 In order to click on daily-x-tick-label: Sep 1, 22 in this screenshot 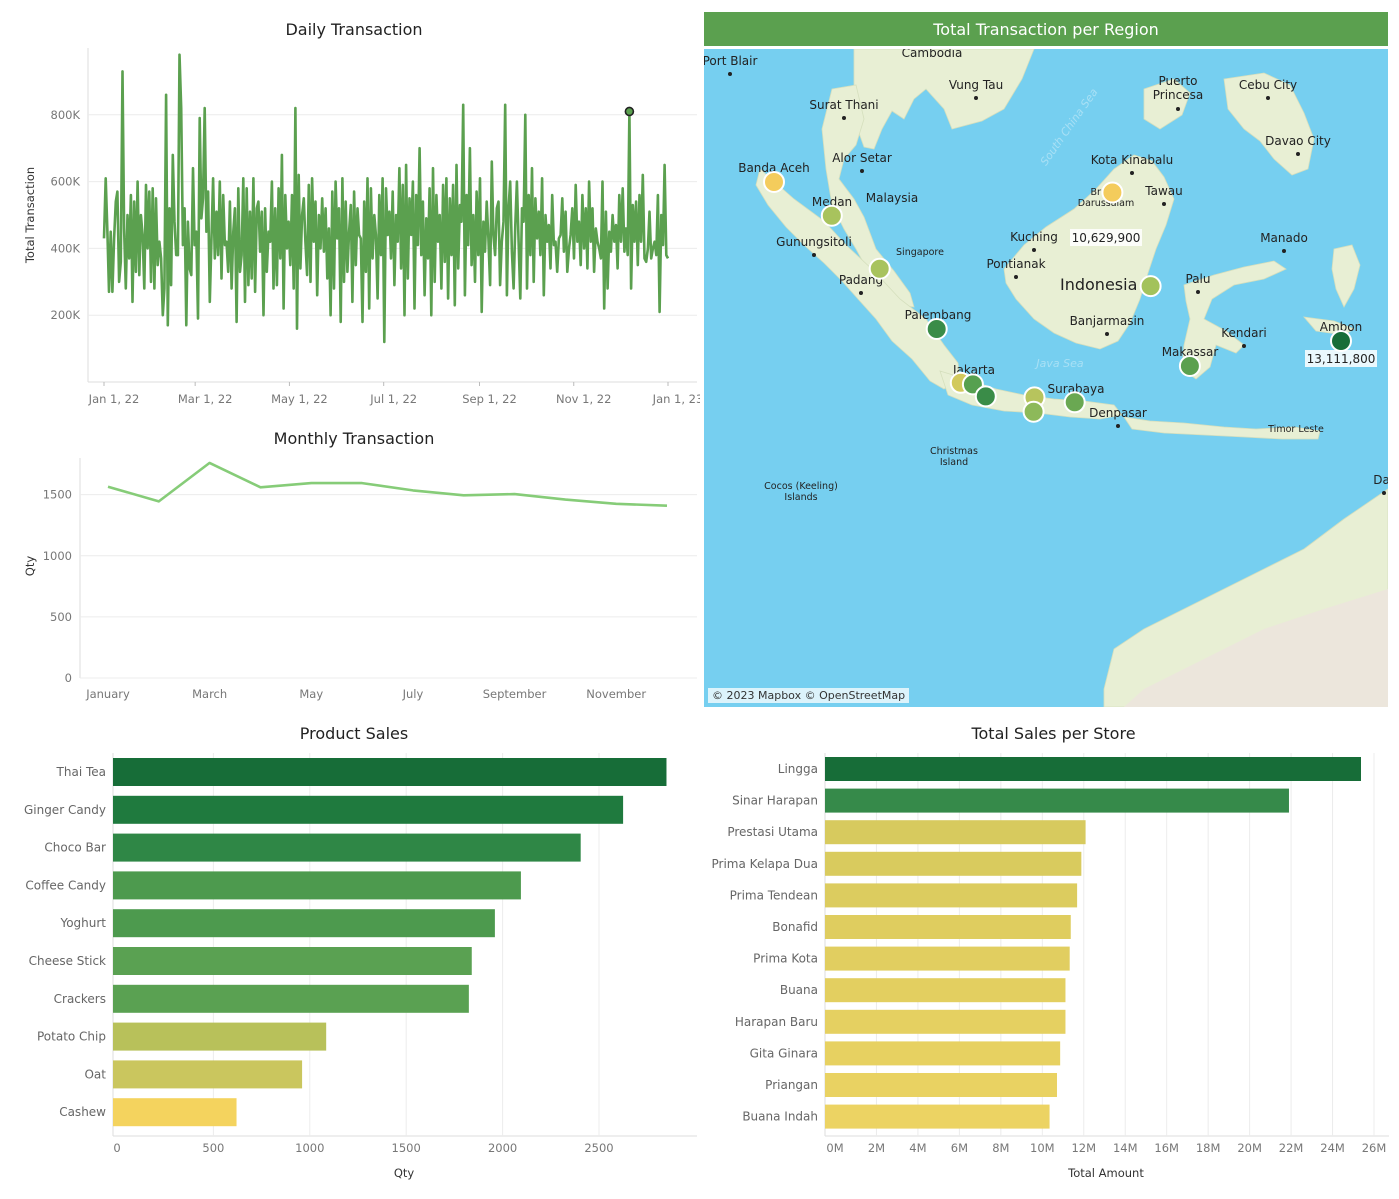, I will do `click(489, 399)`.